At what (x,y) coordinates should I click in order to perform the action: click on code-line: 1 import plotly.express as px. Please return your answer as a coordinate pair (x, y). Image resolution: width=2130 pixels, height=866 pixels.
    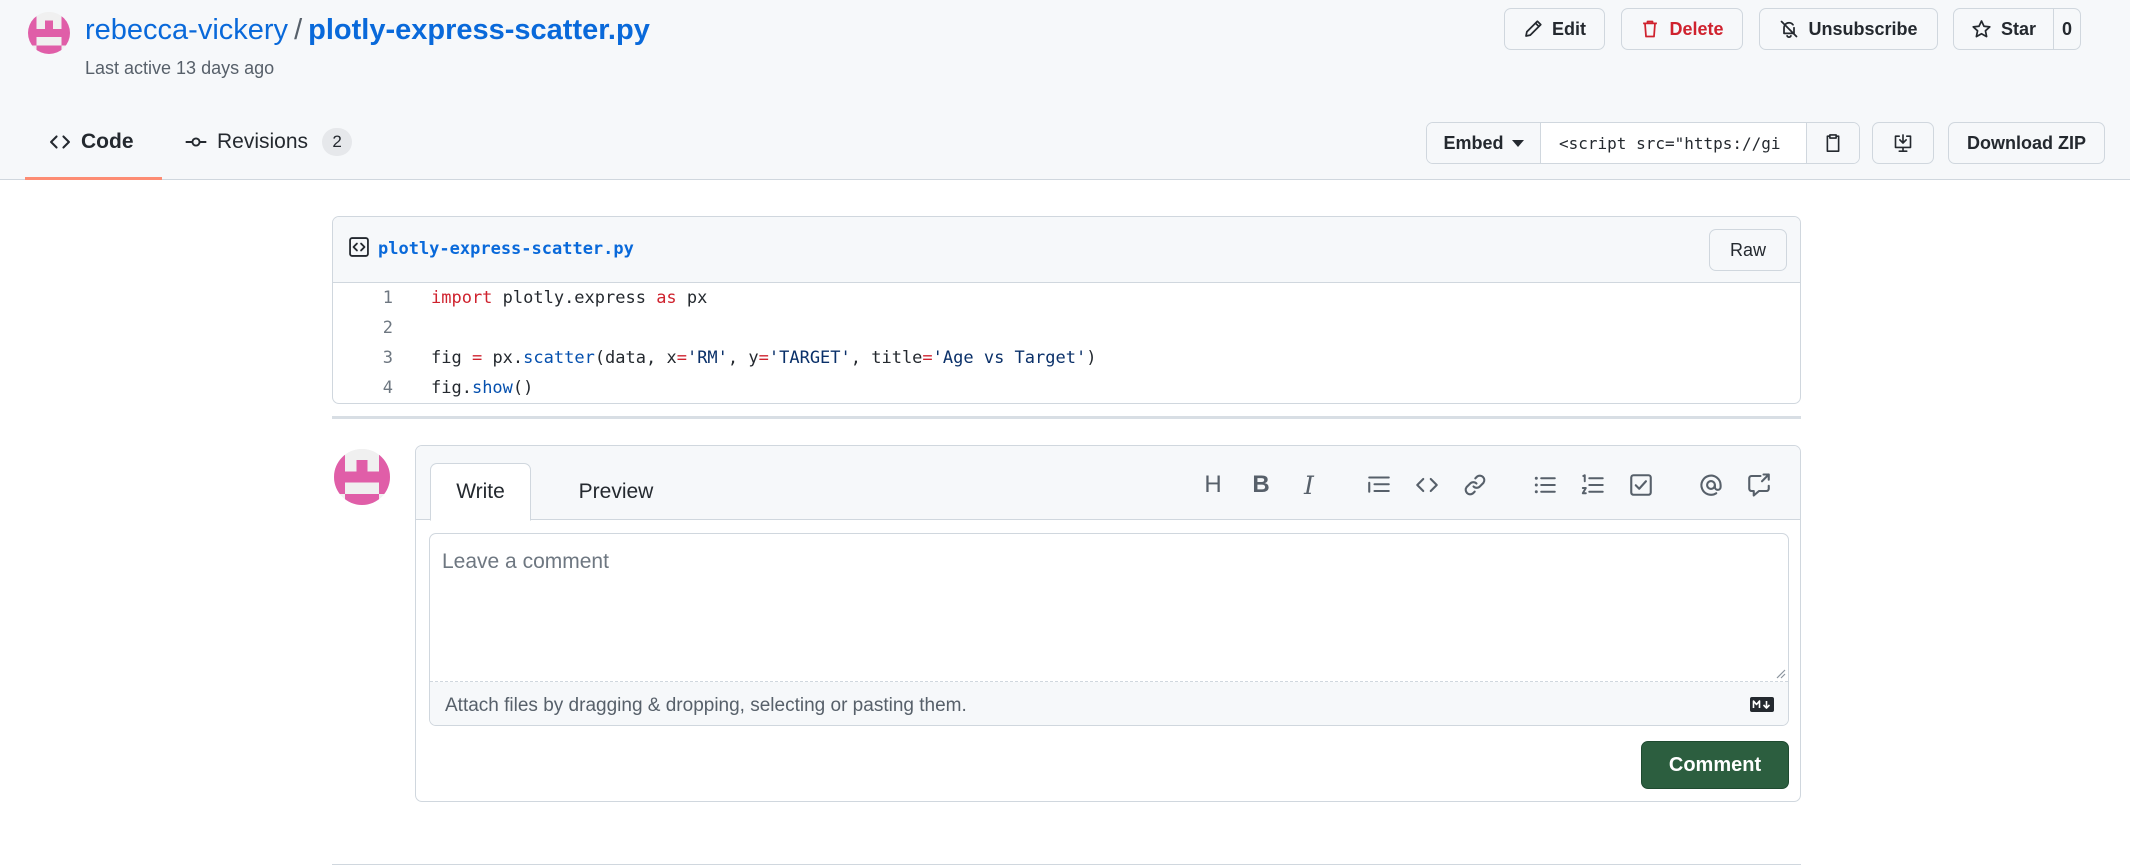
    Looking at the image, I should click on (1066, 298).